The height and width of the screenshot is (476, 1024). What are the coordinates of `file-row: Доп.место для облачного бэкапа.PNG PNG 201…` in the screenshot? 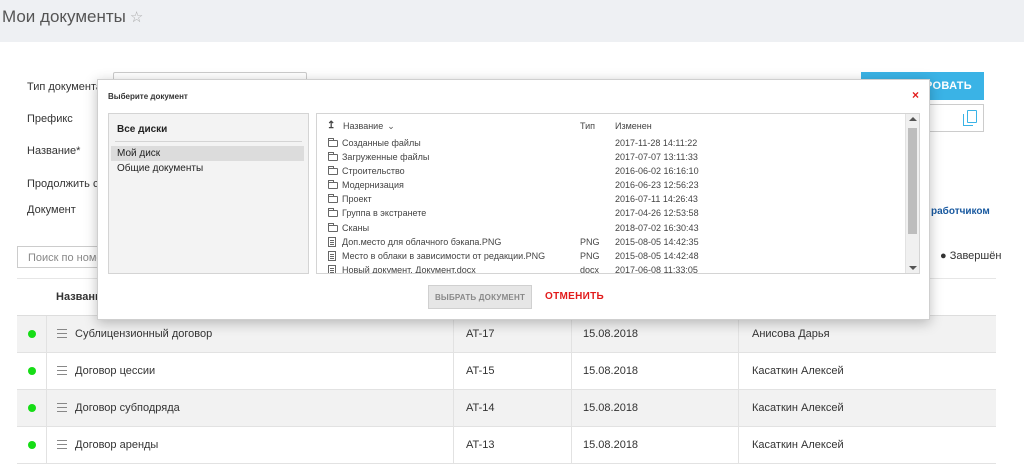 It's located at (611, 242).